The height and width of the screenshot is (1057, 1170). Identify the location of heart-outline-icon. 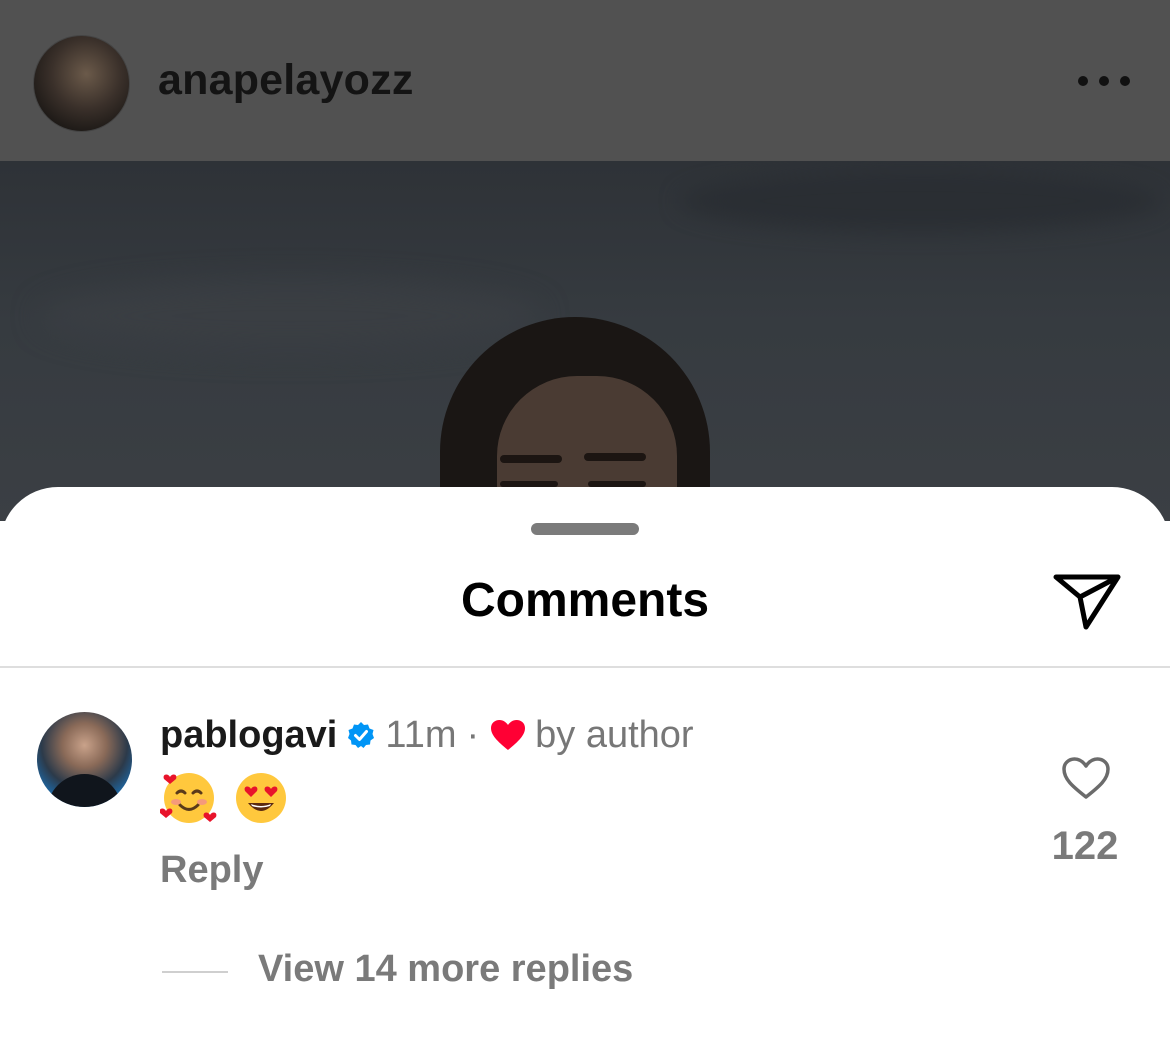
(1086, 778).